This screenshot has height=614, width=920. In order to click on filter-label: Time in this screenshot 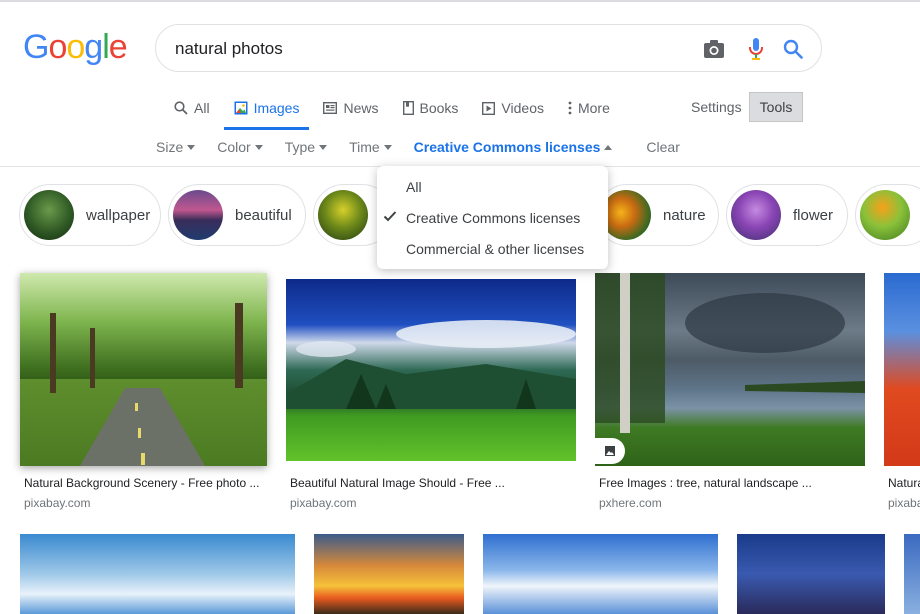, I will do `click(364, 147)`.